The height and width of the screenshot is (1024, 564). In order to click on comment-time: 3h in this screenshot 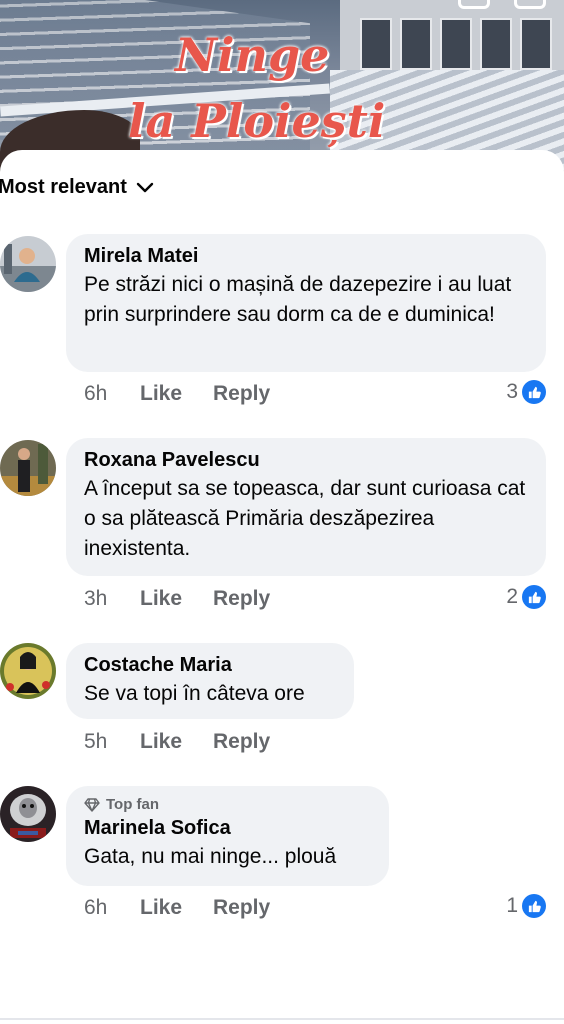, I will do `click(112, 599)`.